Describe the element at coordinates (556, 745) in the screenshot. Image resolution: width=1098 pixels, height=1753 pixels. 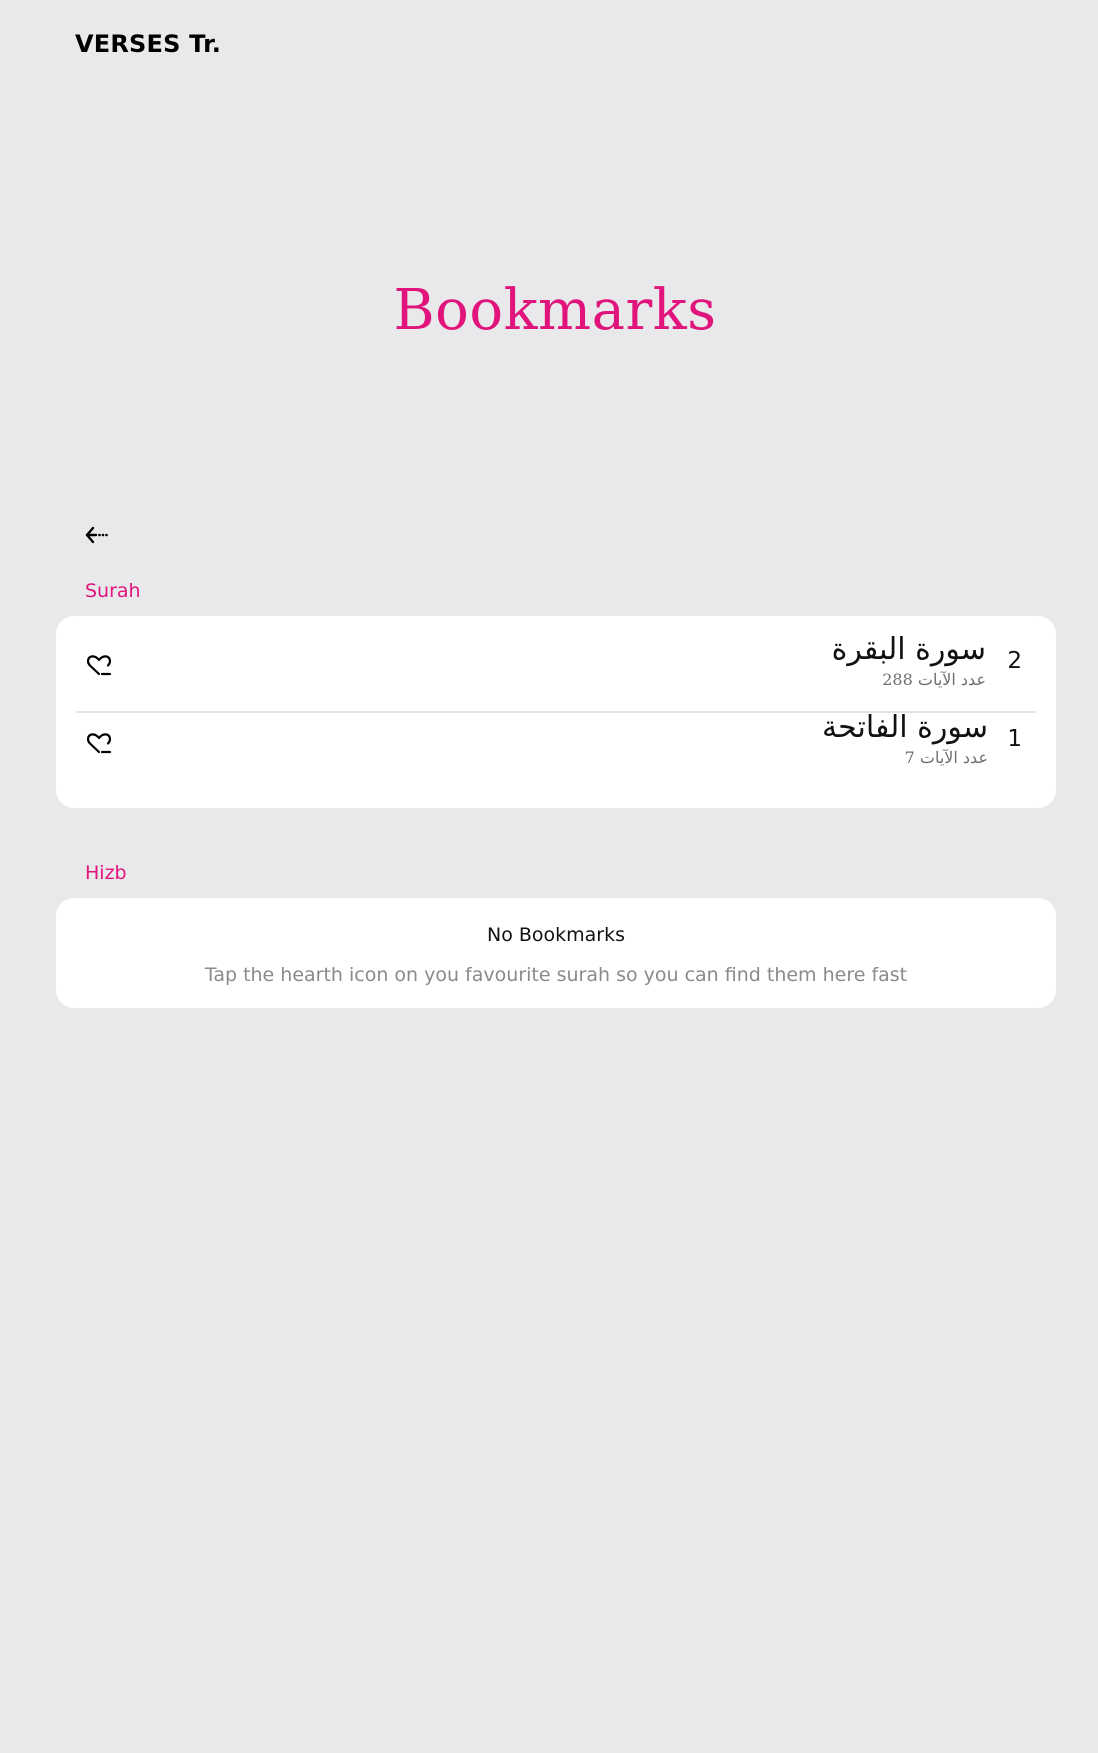
I see `list-item: سورة الفاتحة عدد الآيات 7 1` at that location.